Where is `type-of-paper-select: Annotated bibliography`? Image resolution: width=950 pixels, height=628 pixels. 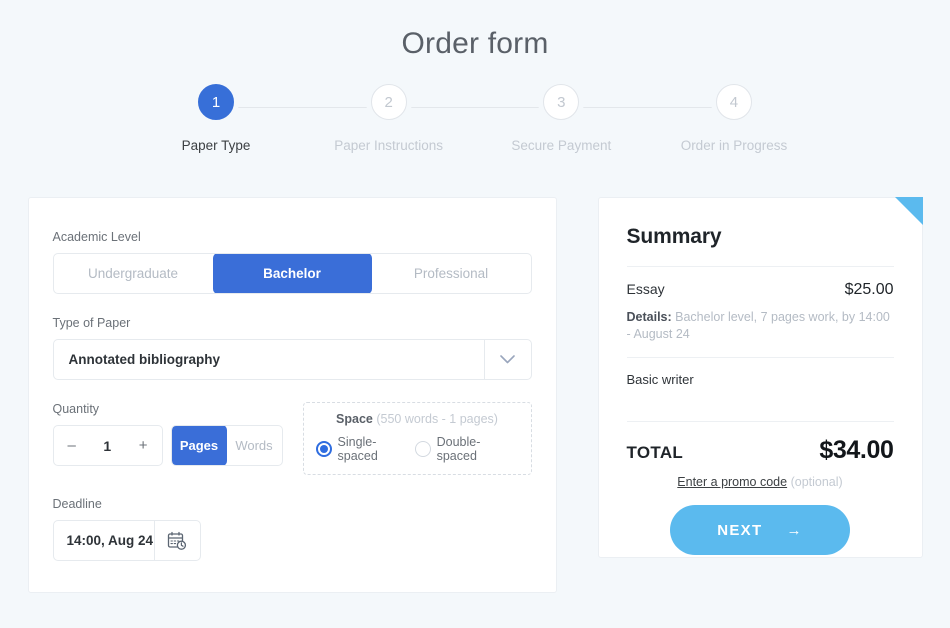
type-of-paper-select: Annotated bibliography is located at coordinates (292, 359).